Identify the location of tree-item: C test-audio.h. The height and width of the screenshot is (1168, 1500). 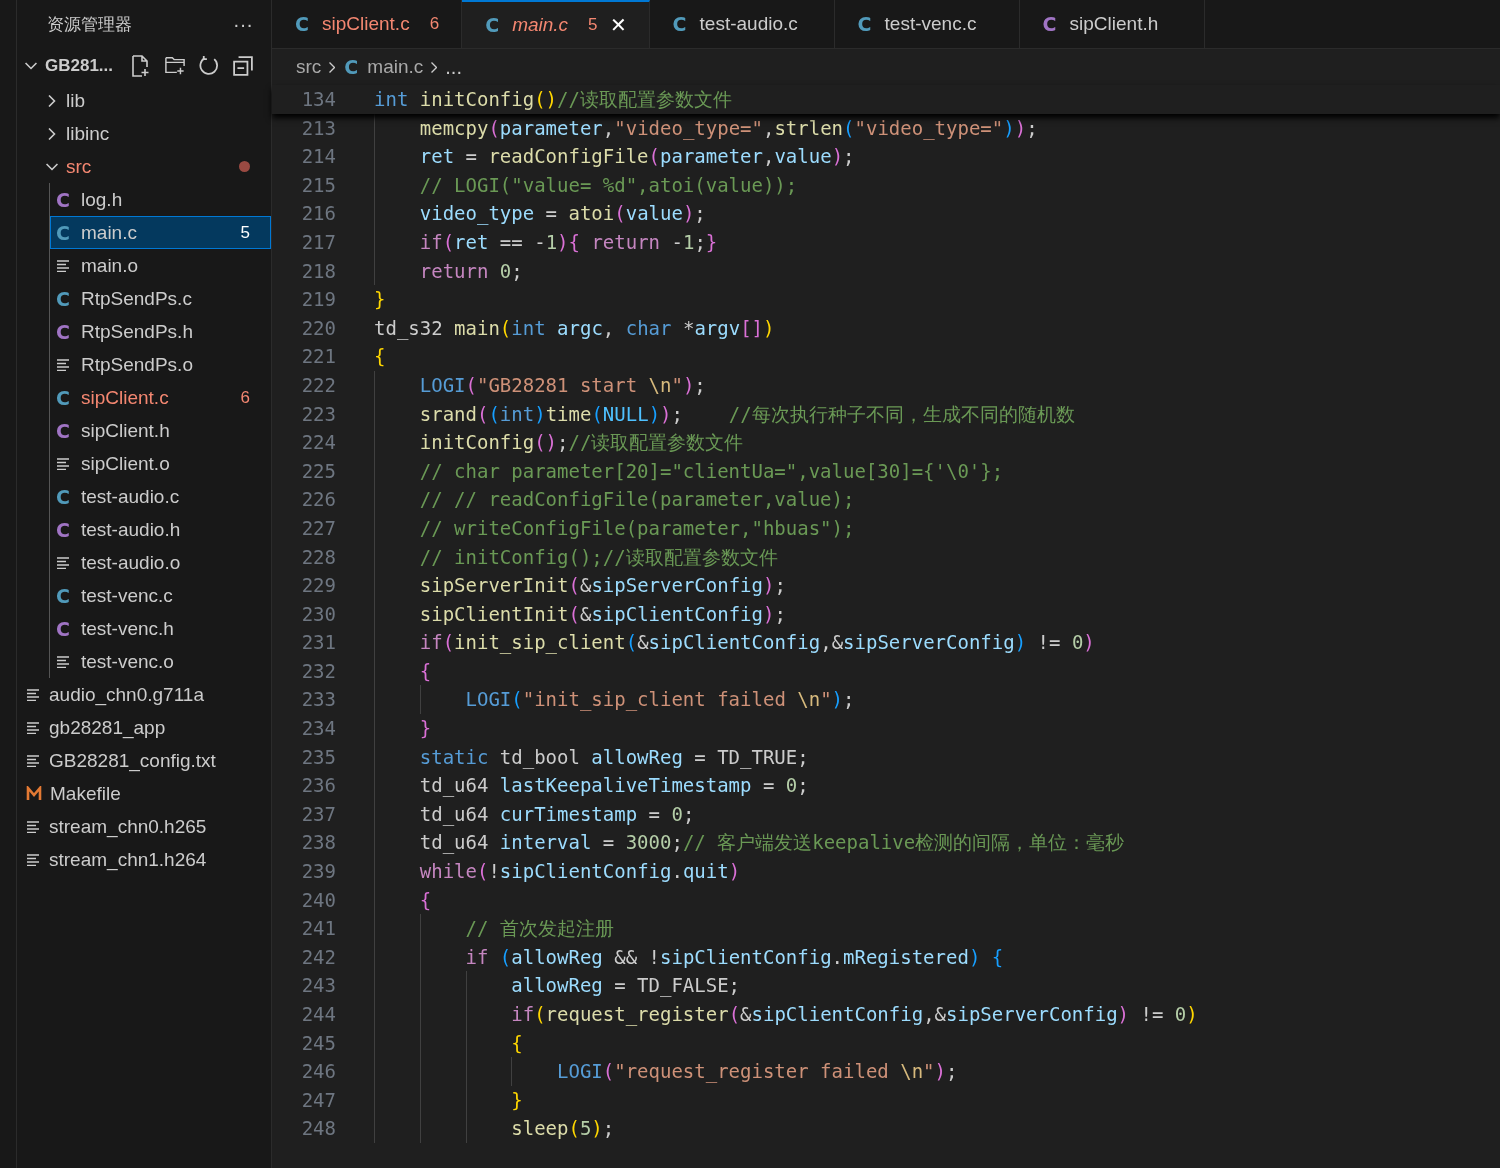
(160, 529).